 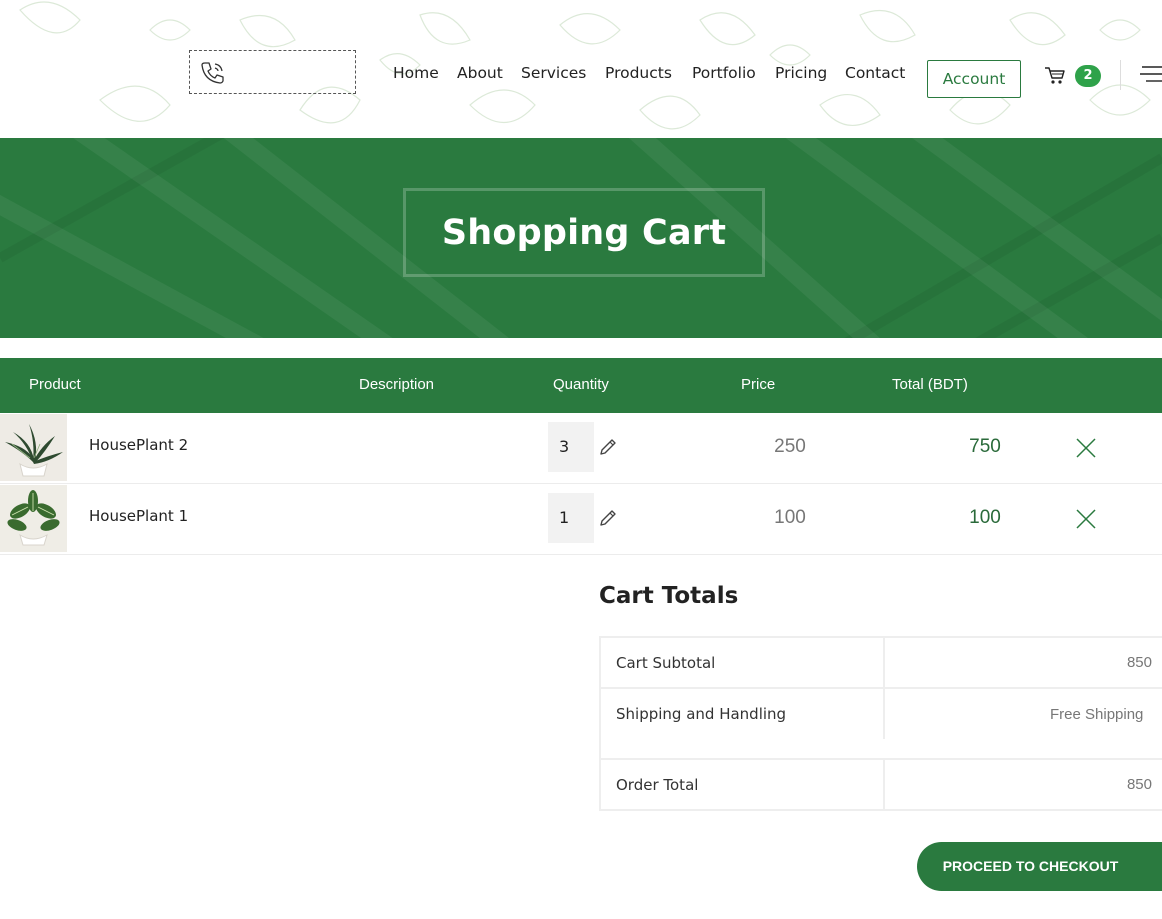 What do you see at coordinates (801, 73) in the screenshot?
I see `nav-pricing: Pricing` at bounding box center [801, 73].